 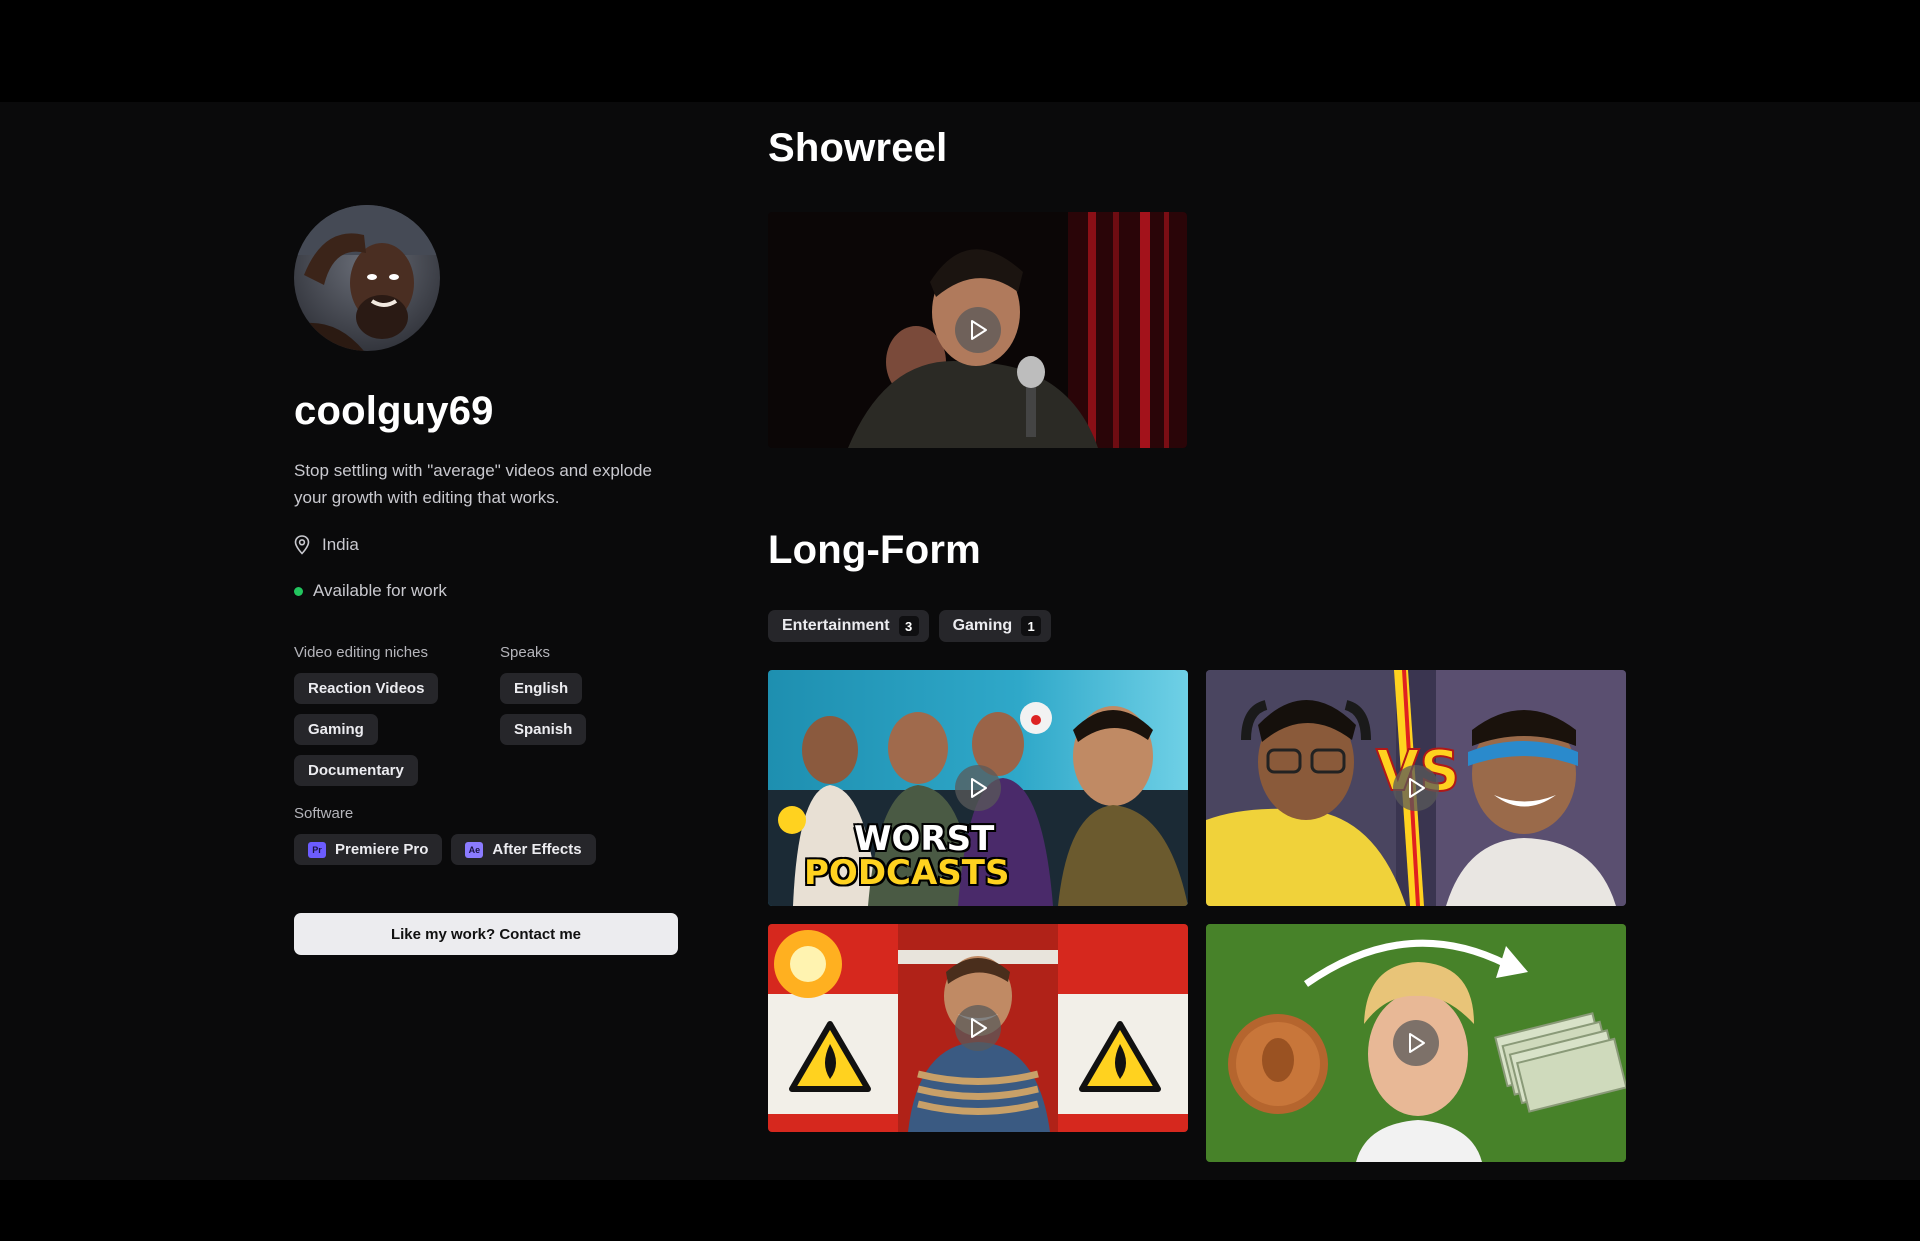 What do you see at coordinates (382, 849) in the screenshot?
I see `software-name: Premiere Pro` at bounding box center [382, 849].